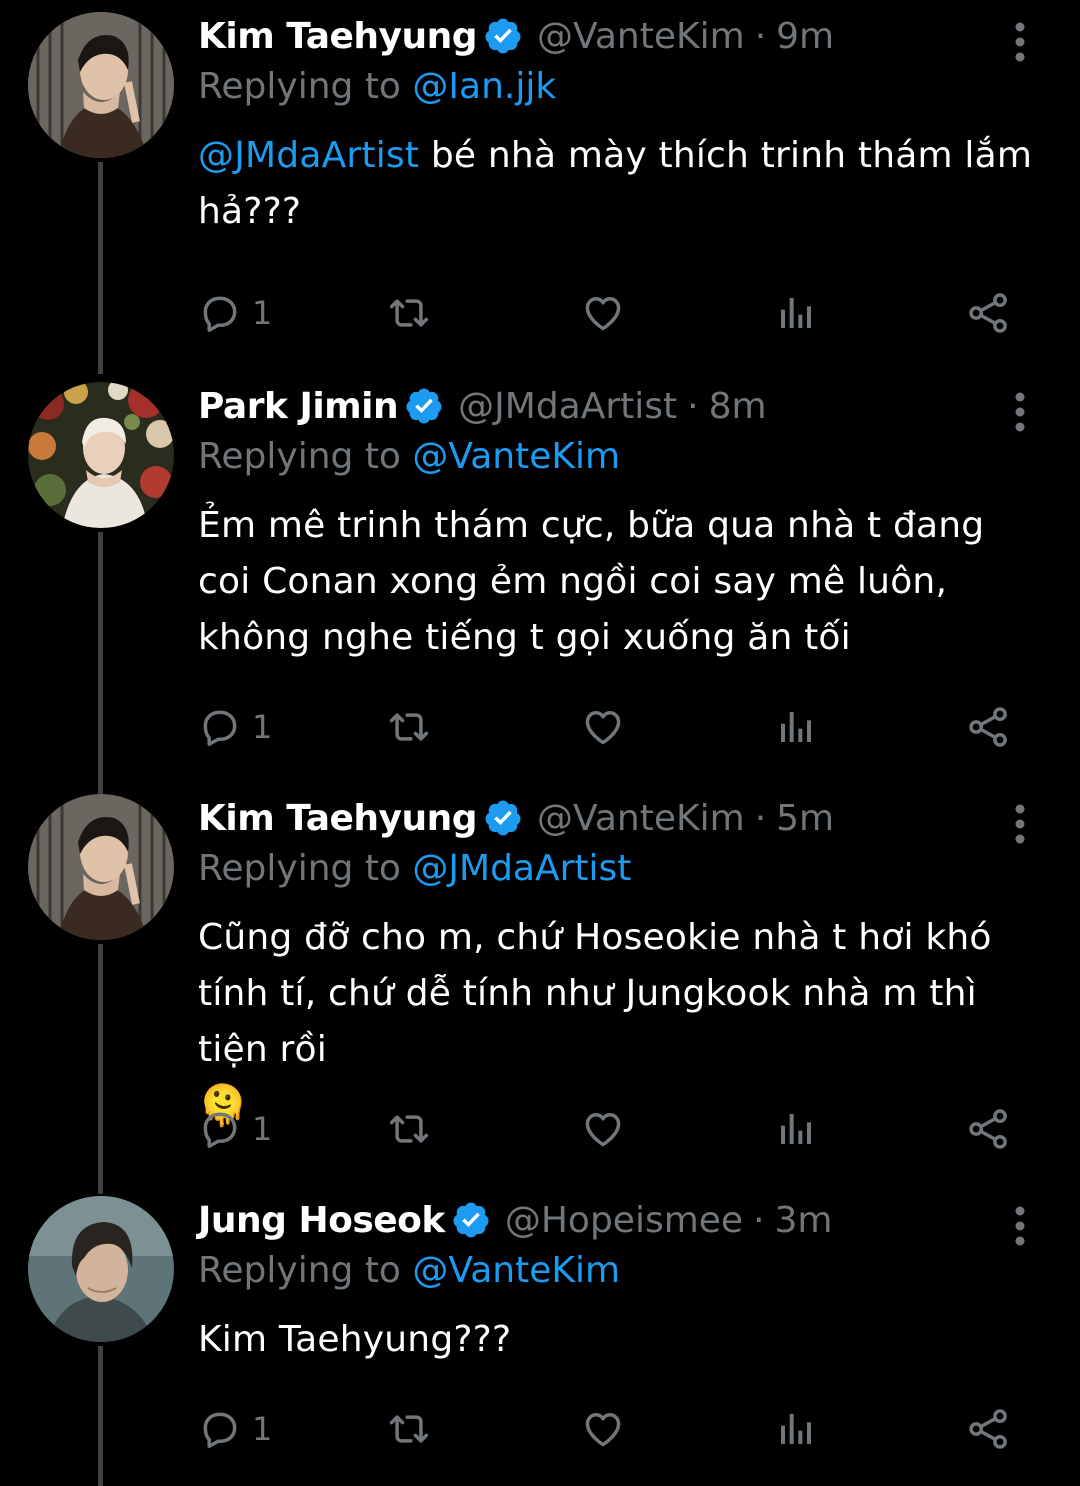 Image resolution: width=1080 pixels, height=1486 pixels. Describe the element at coordinates (101, 455) in the screenshot. I see `avatar-park-jimin` at that location.